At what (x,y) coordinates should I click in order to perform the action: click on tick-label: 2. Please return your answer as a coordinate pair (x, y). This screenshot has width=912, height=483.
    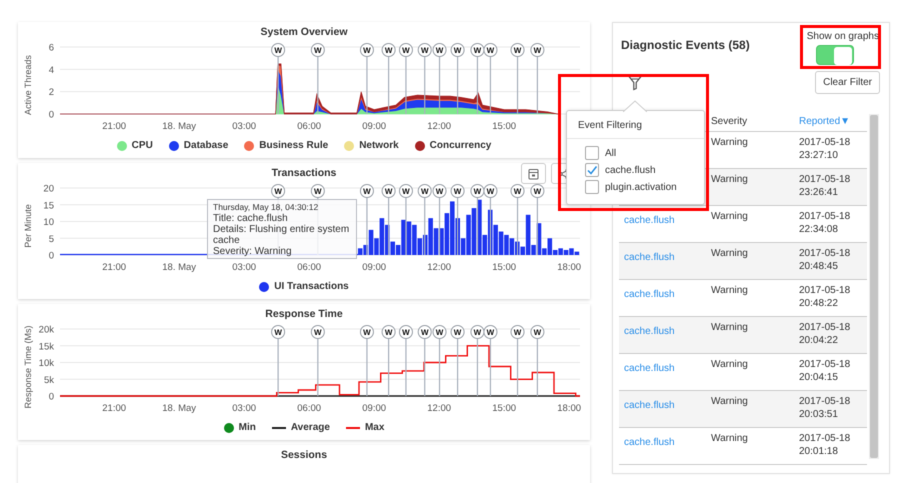
    Looking at the image, I should click on (51, 92).